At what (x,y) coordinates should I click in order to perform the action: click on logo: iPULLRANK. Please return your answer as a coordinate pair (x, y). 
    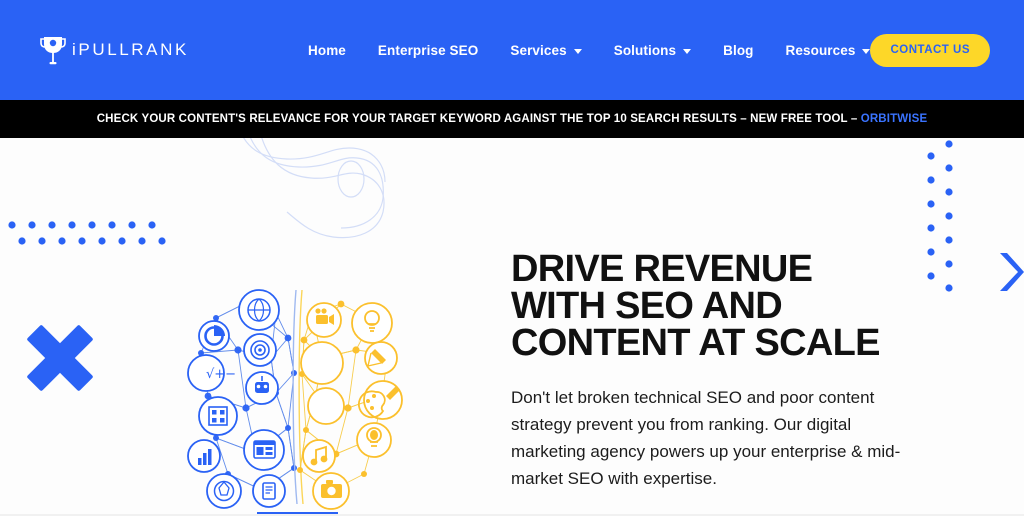
    Looking at the image, I should click on (135, 50).